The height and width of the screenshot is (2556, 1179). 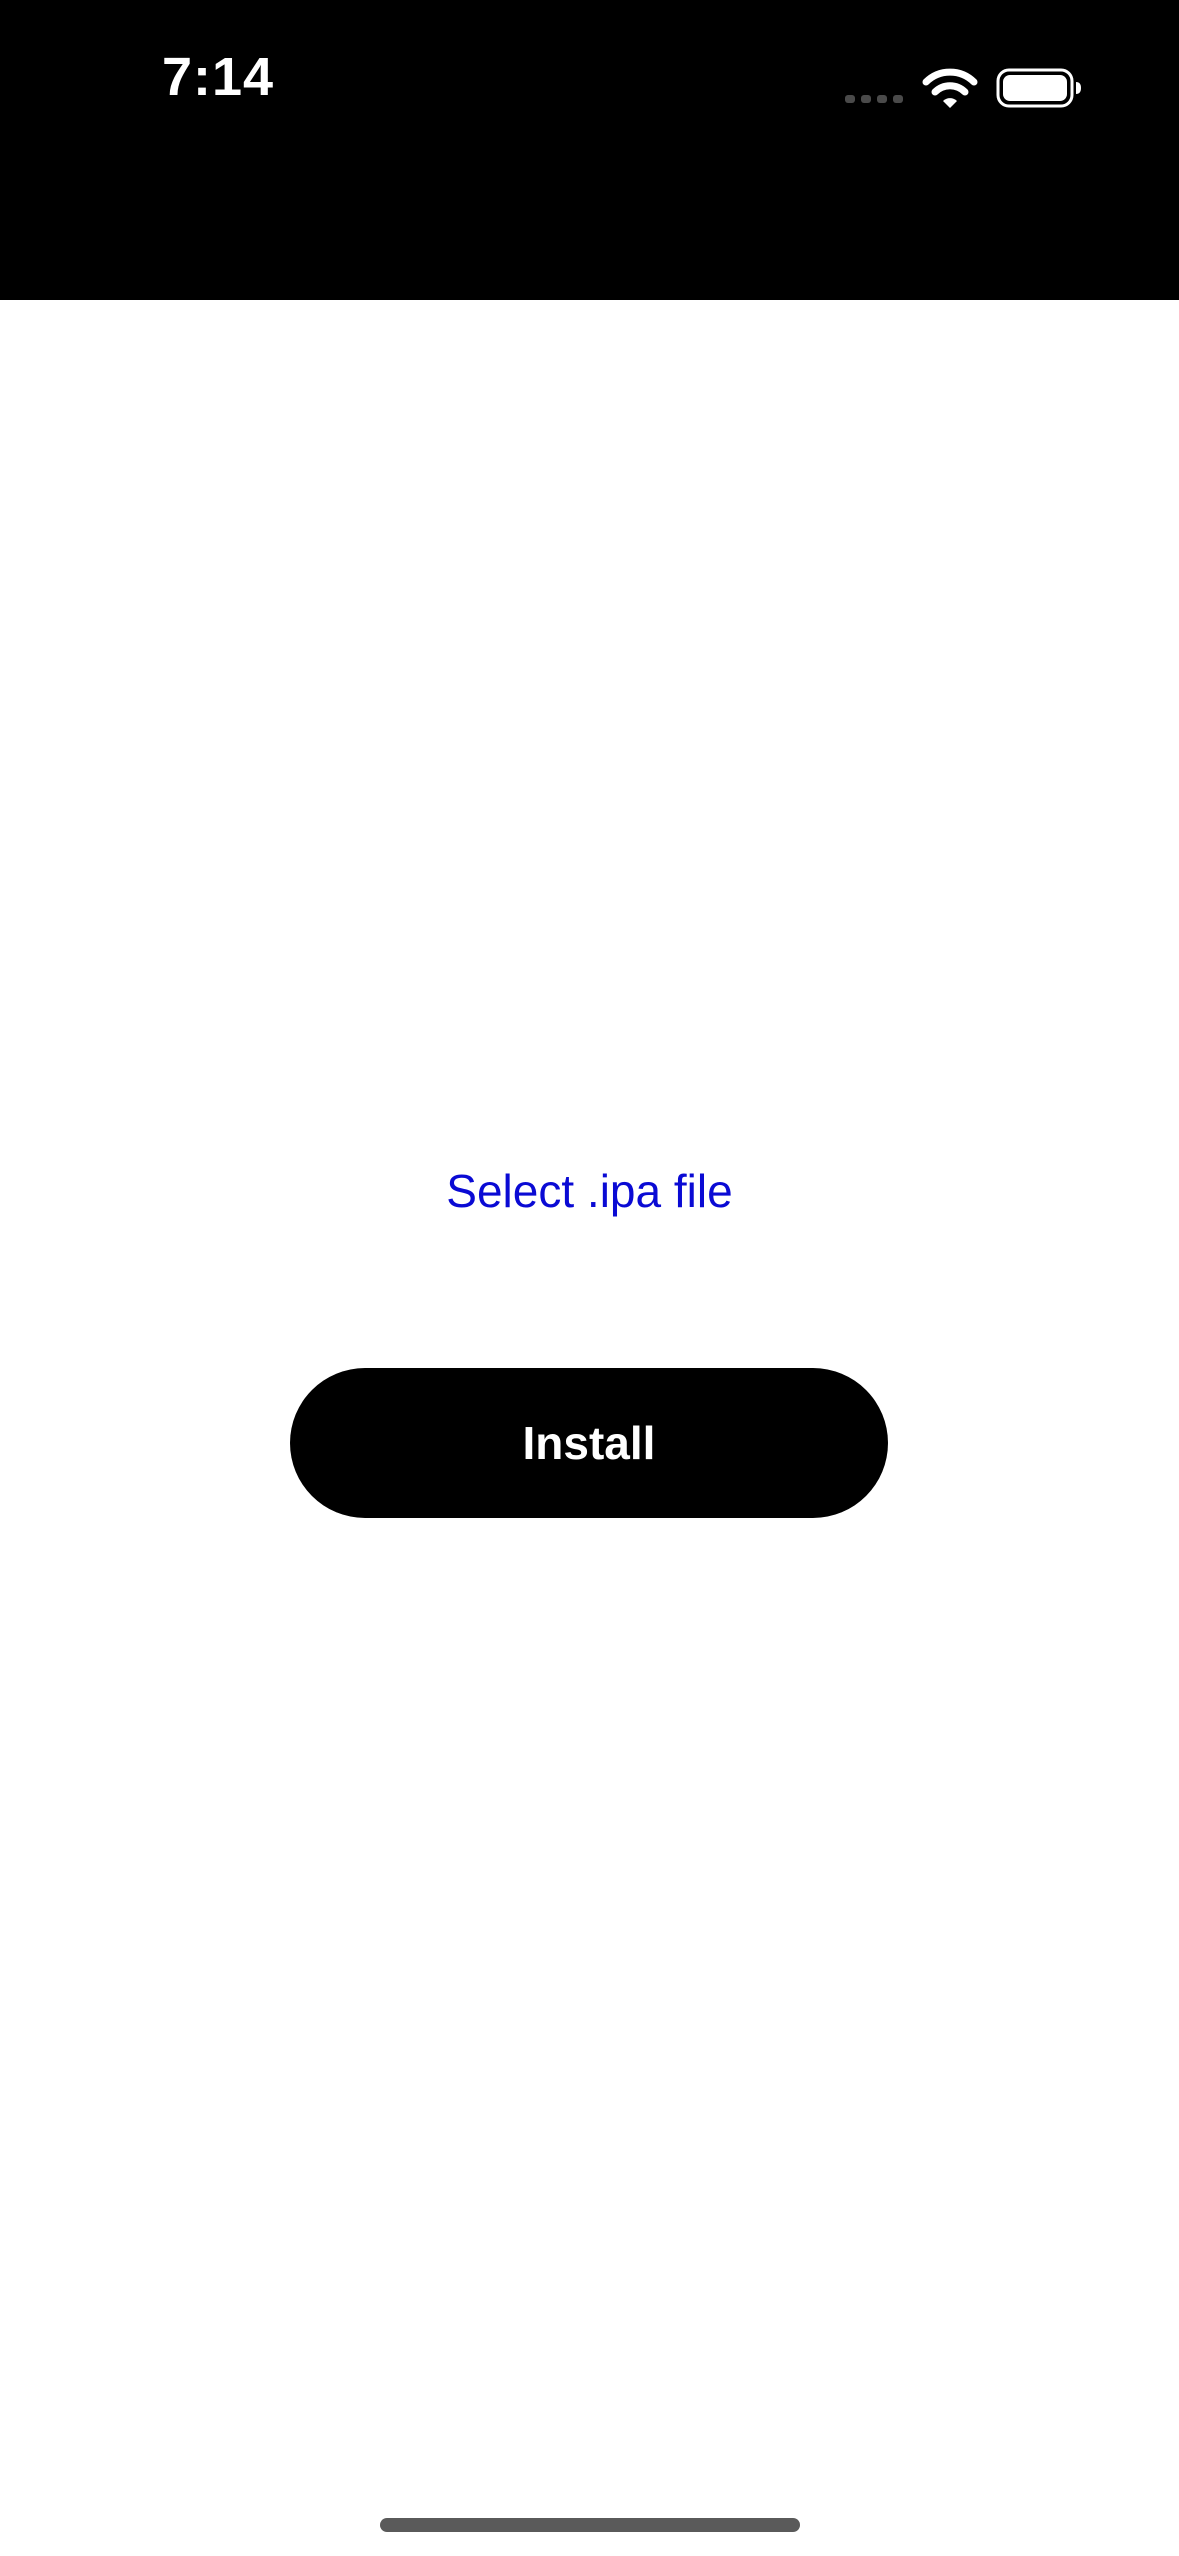 I want to click on signal-icon, so click(x=874, y=99).